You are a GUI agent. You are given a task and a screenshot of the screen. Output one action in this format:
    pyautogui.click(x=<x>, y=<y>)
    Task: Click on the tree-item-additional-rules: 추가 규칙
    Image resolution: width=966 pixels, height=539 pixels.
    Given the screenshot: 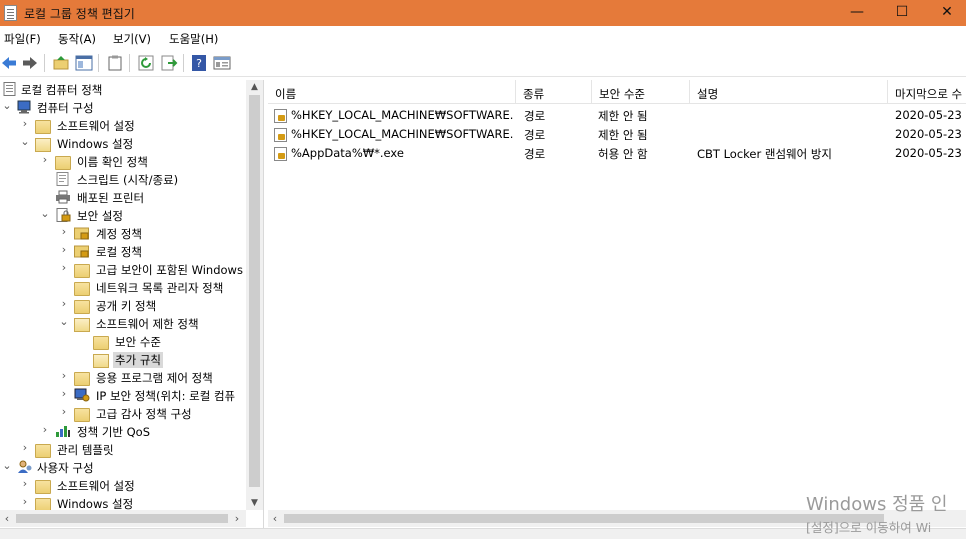 What is the action you would take?
    pyautogui.click(x=123, y=359)
    